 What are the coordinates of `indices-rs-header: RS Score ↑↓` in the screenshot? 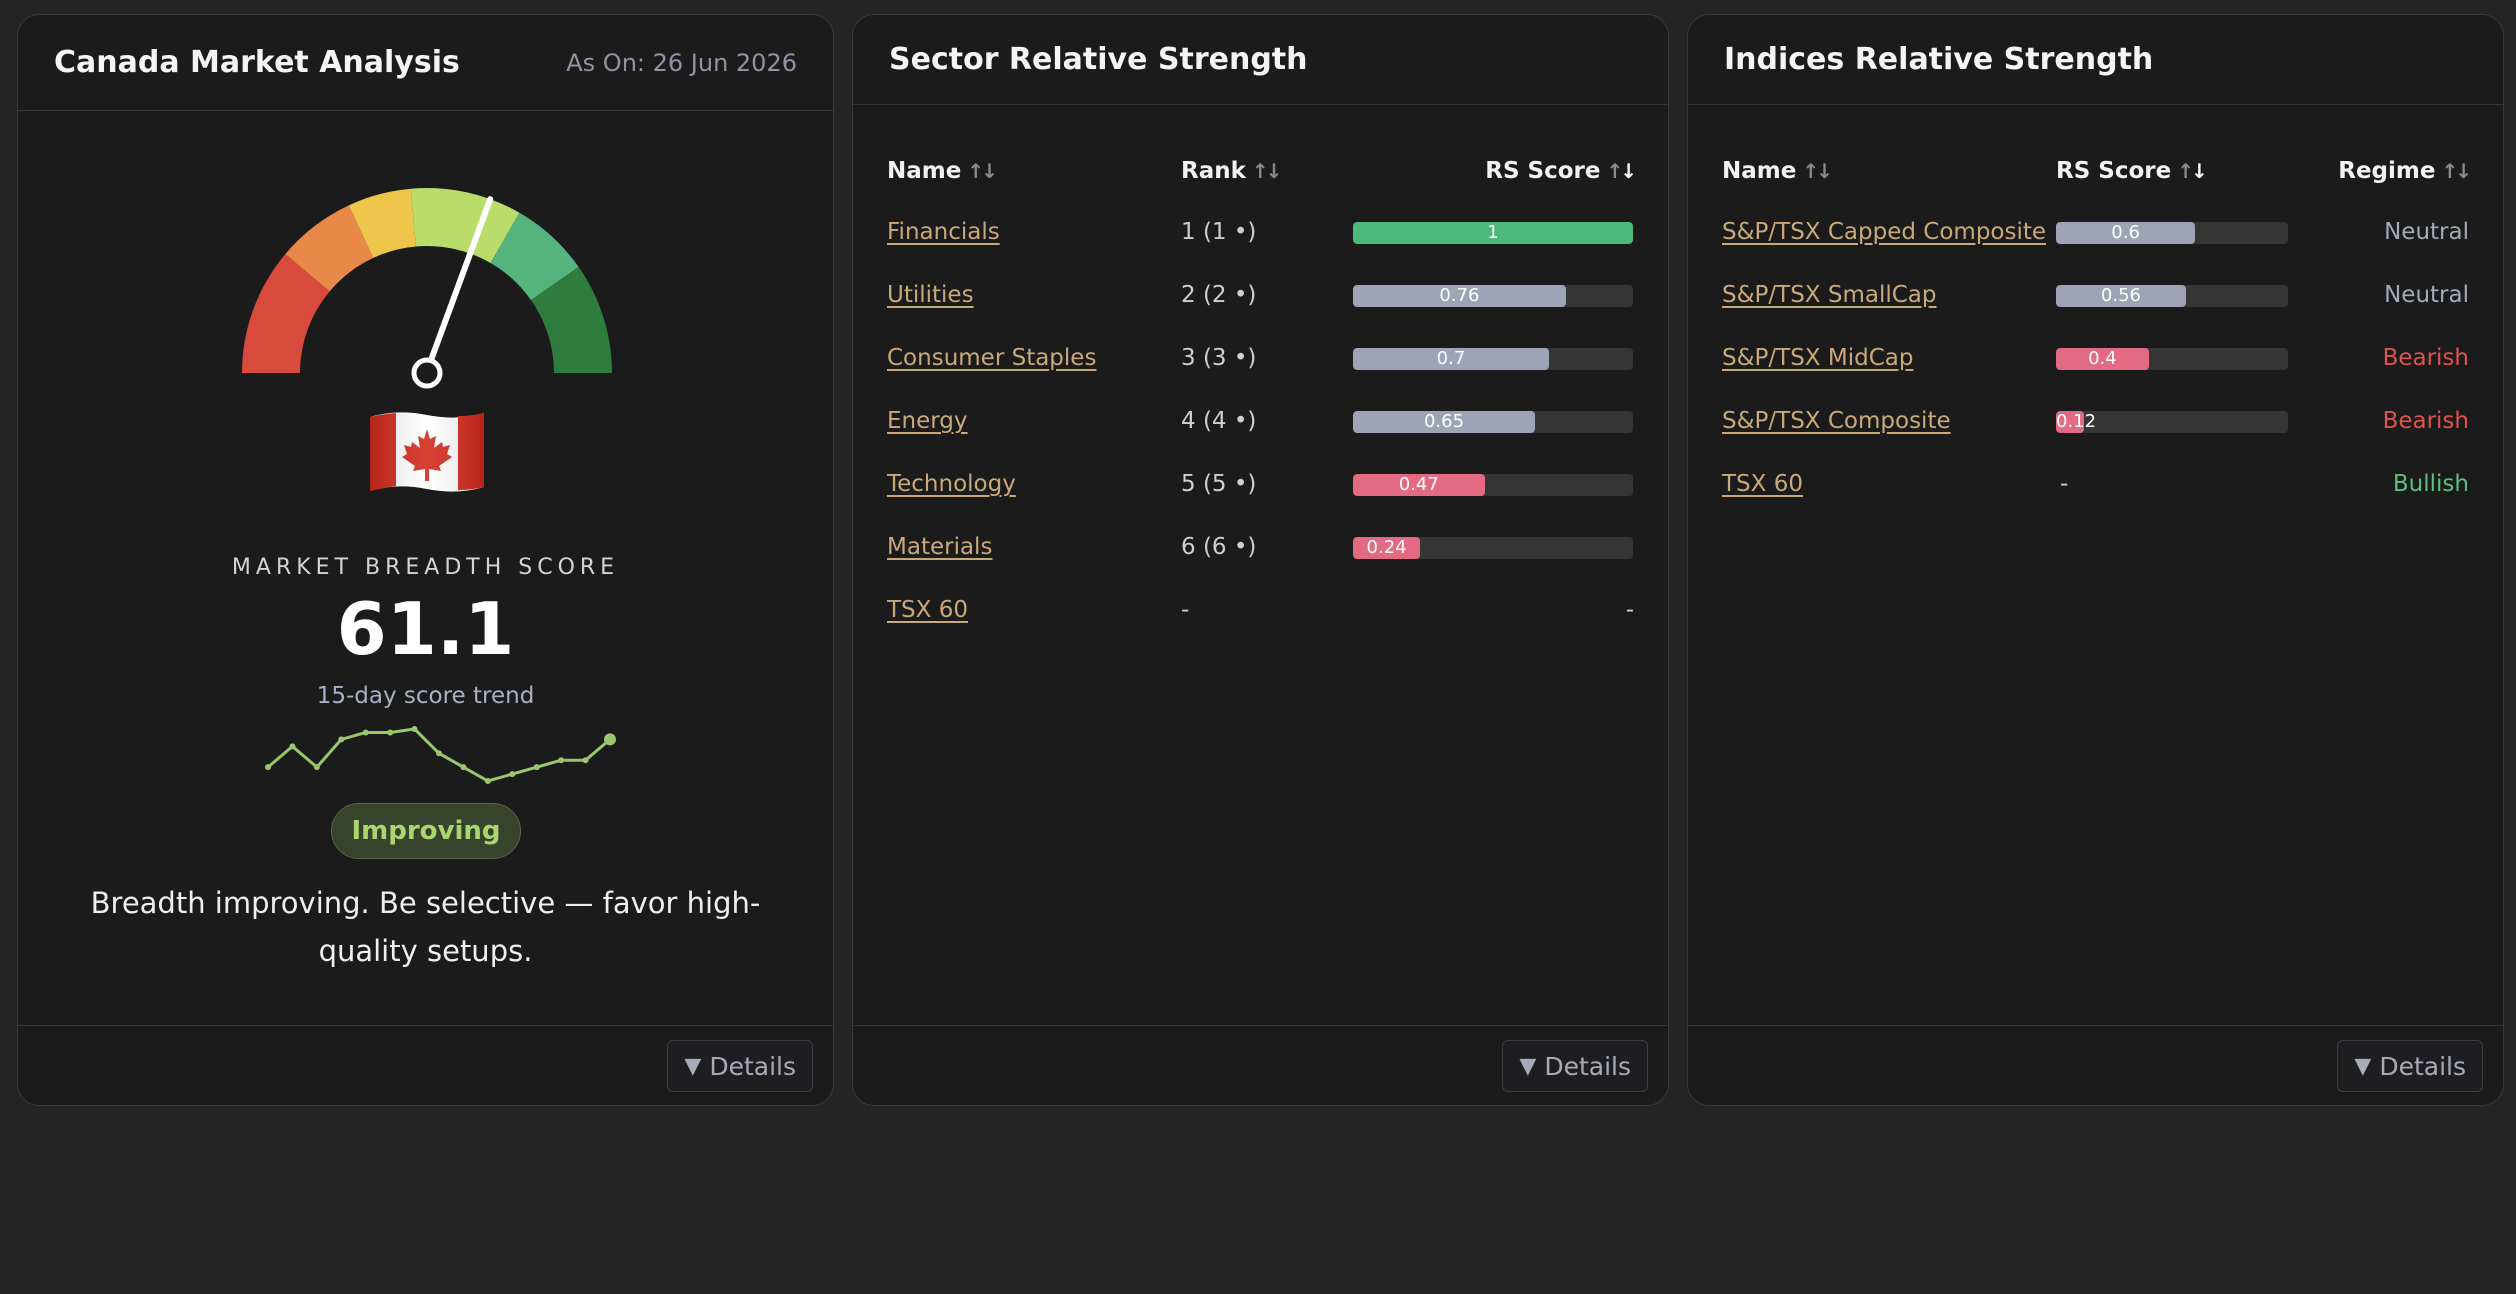 It's located at (2132, 171).